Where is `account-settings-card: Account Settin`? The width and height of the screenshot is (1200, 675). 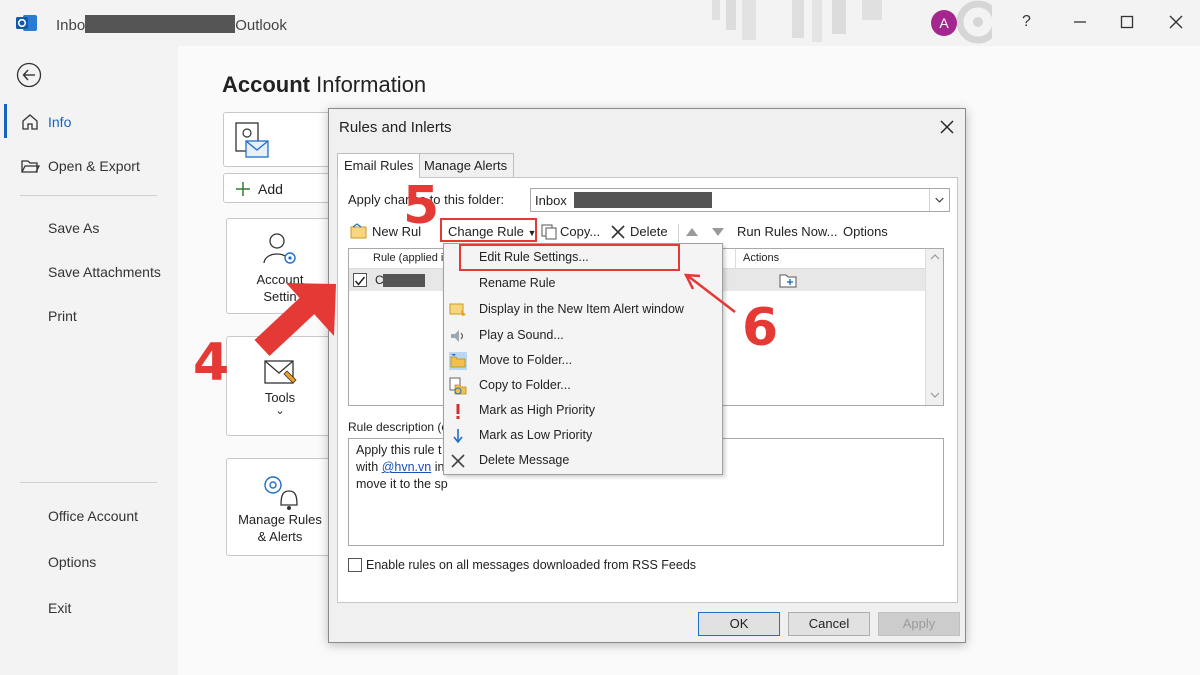 account-settings-card: Account Settin is located at coordinates (280, 266).